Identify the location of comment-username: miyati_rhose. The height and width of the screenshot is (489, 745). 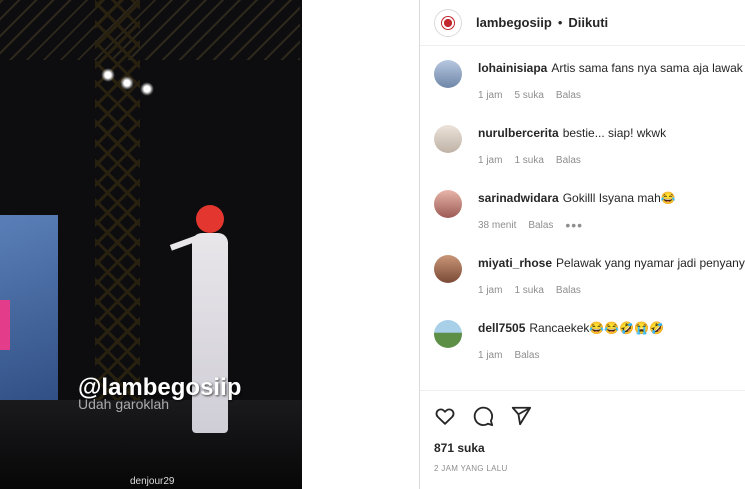
(515, 263).